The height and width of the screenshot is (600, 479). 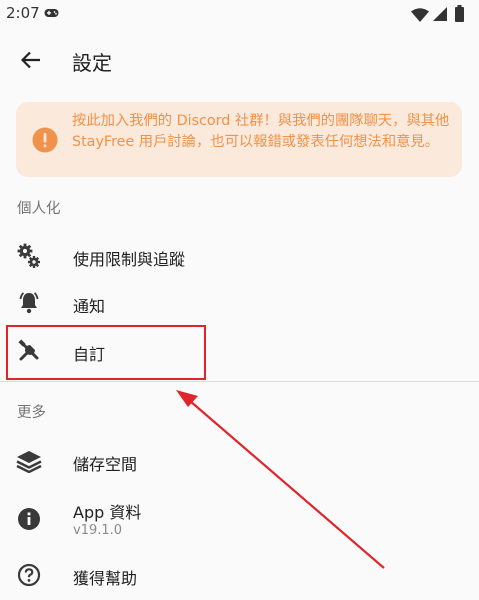 I want to click on section-header-more: 更多, so click(x=31, y=413).